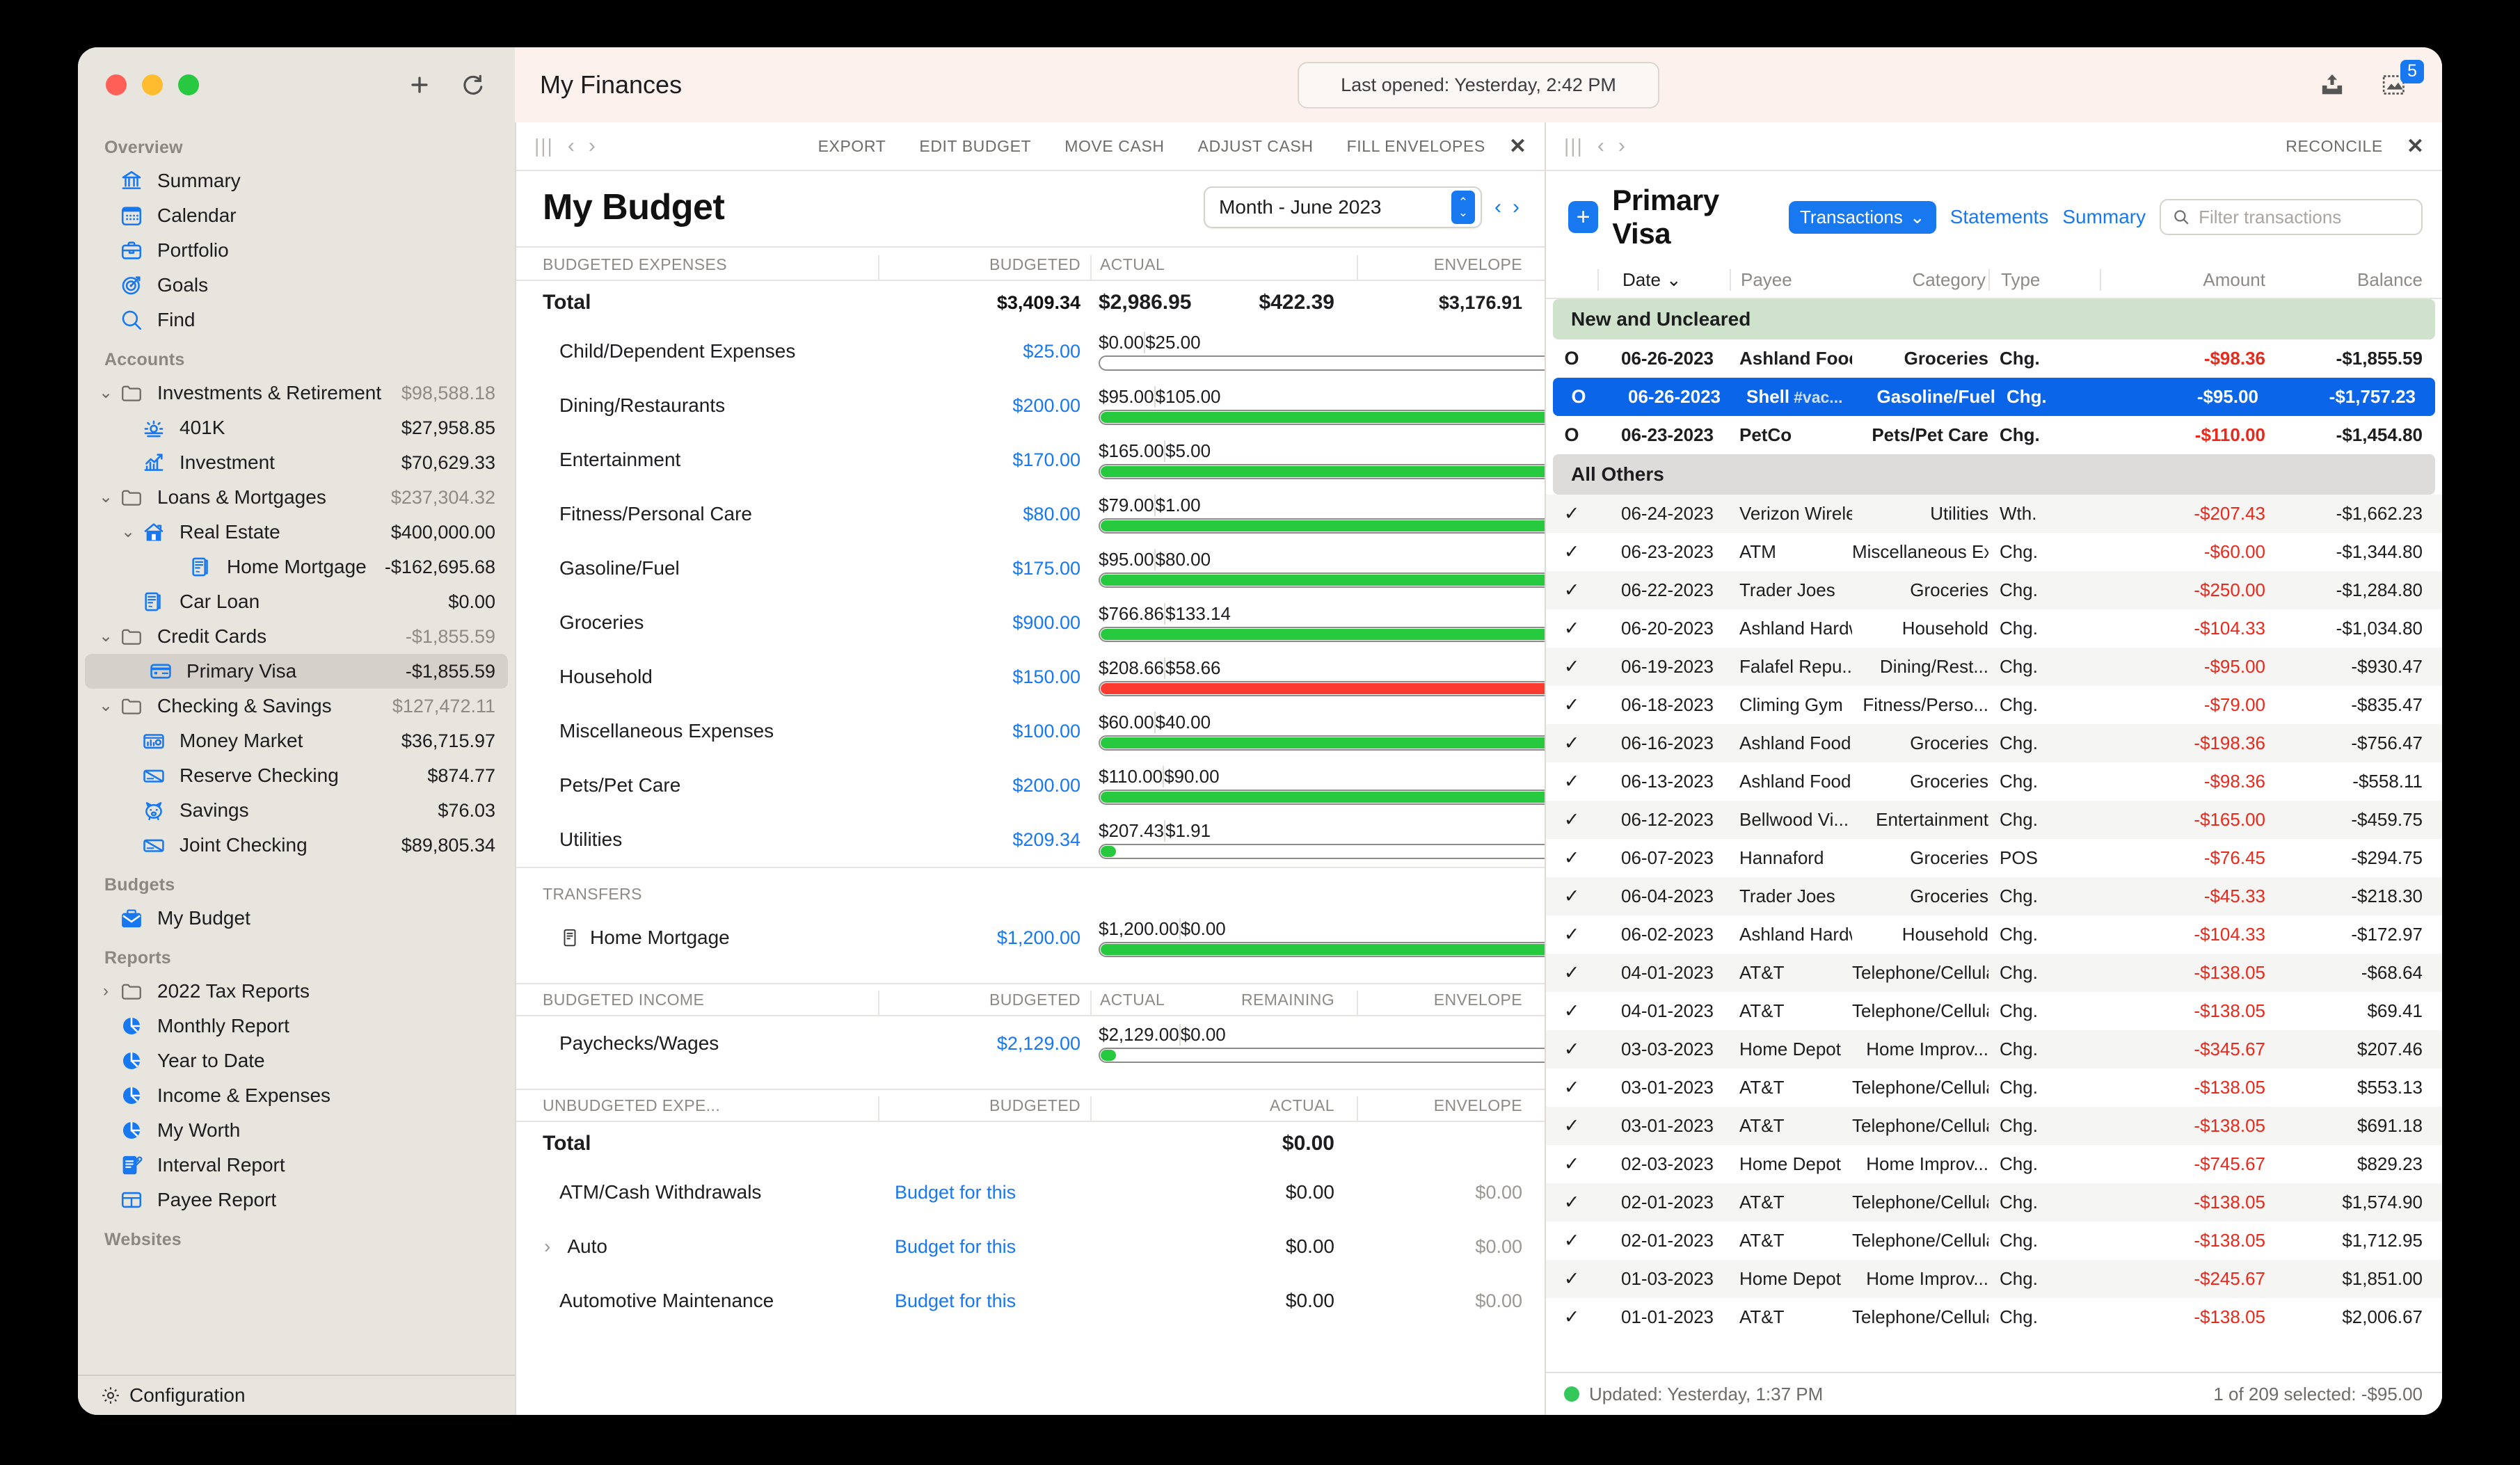 This screenshot has height=1465, width=2520. I want to click on sidebar-item-calendar: Calendar, so click(296, 215).